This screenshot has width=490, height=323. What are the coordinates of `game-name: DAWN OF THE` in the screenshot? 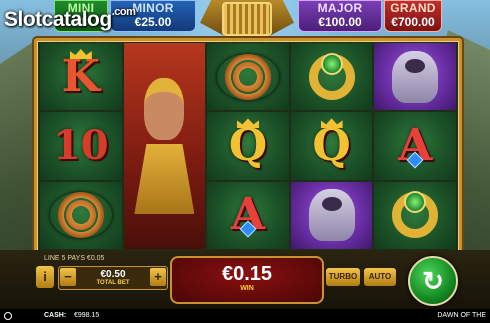 It's located at (461, 315).